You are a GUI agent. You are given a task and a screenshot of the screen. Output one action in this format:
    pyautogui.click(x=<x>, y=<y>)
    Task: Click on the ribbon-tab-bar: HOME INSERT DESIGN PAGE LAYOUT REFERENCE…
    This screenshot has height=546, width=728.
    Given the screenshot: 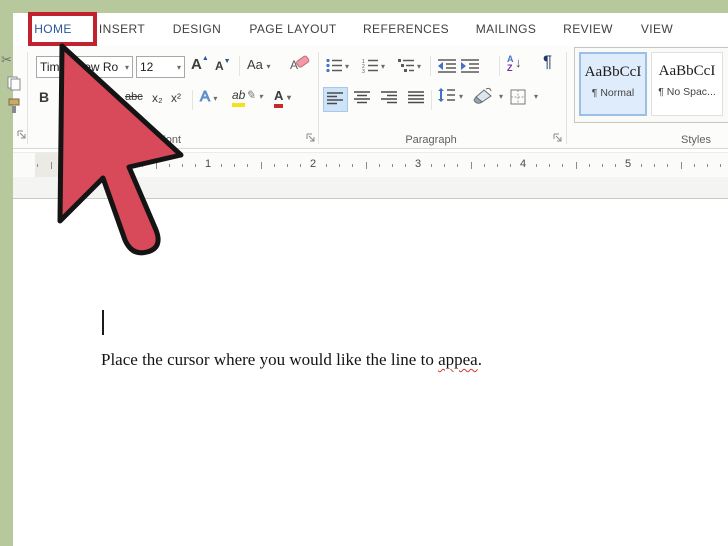 What is the action you would take?
    pyautogui.click(x=370, y=30)
    